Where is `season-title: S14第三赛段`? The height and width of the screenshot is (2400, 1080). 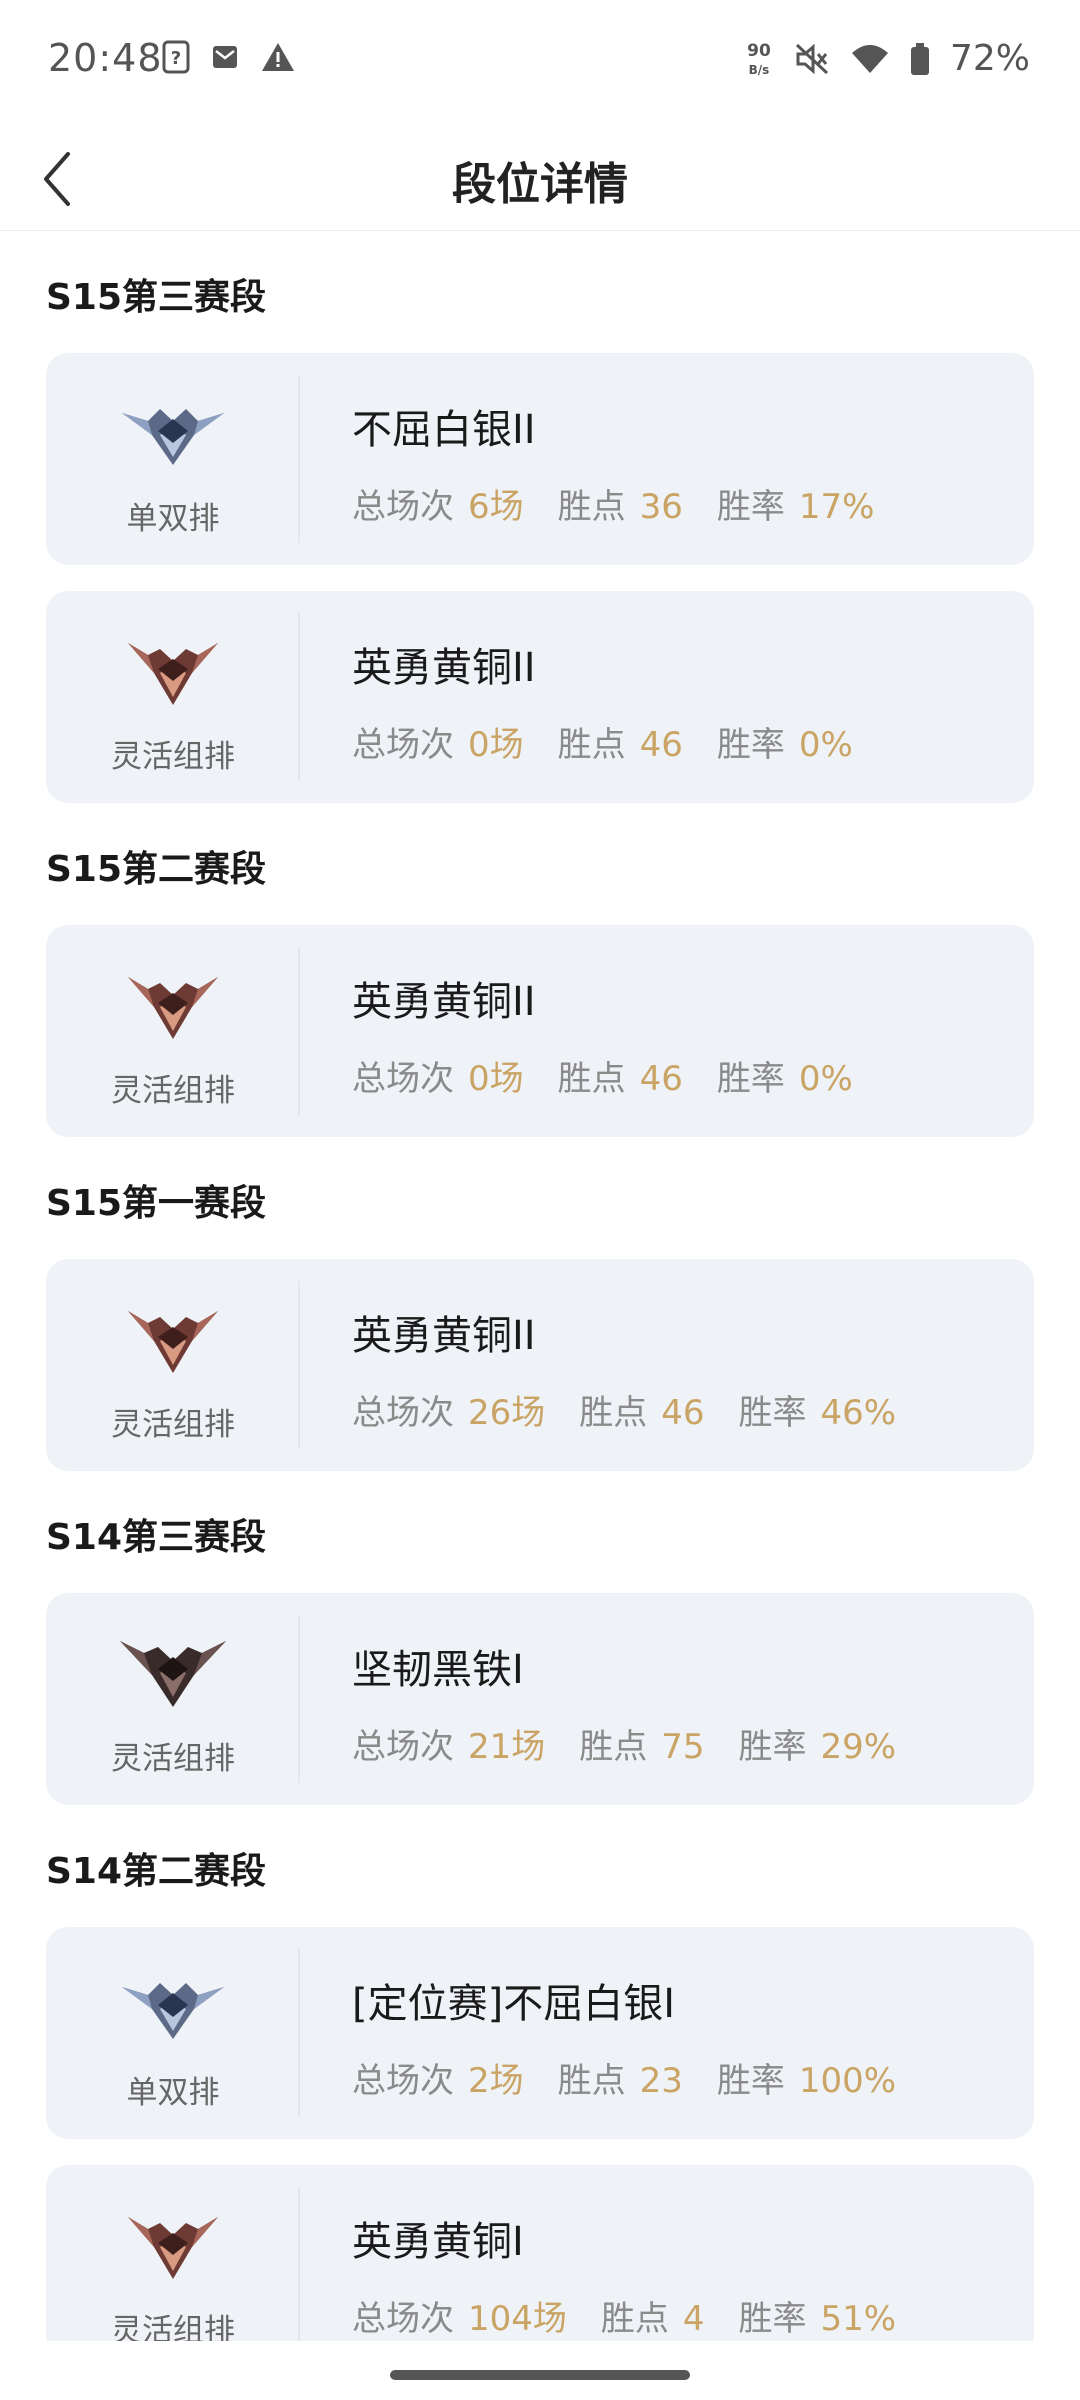 season-title: S14第三赛段 is located at coordinates (156, 1537).